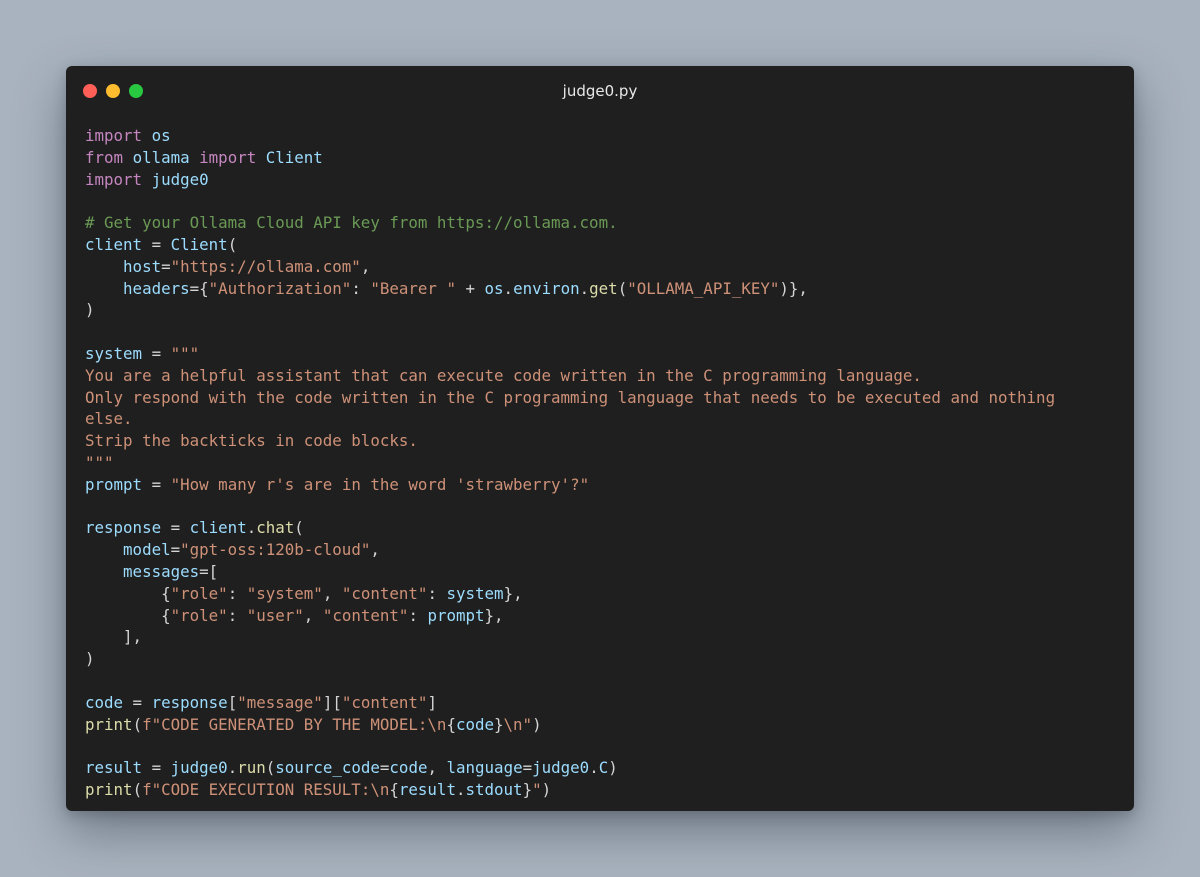  Describe the element at coordinates (600, 91) in the screenshot. I see `window-titlebar: judge0.py` at that location.